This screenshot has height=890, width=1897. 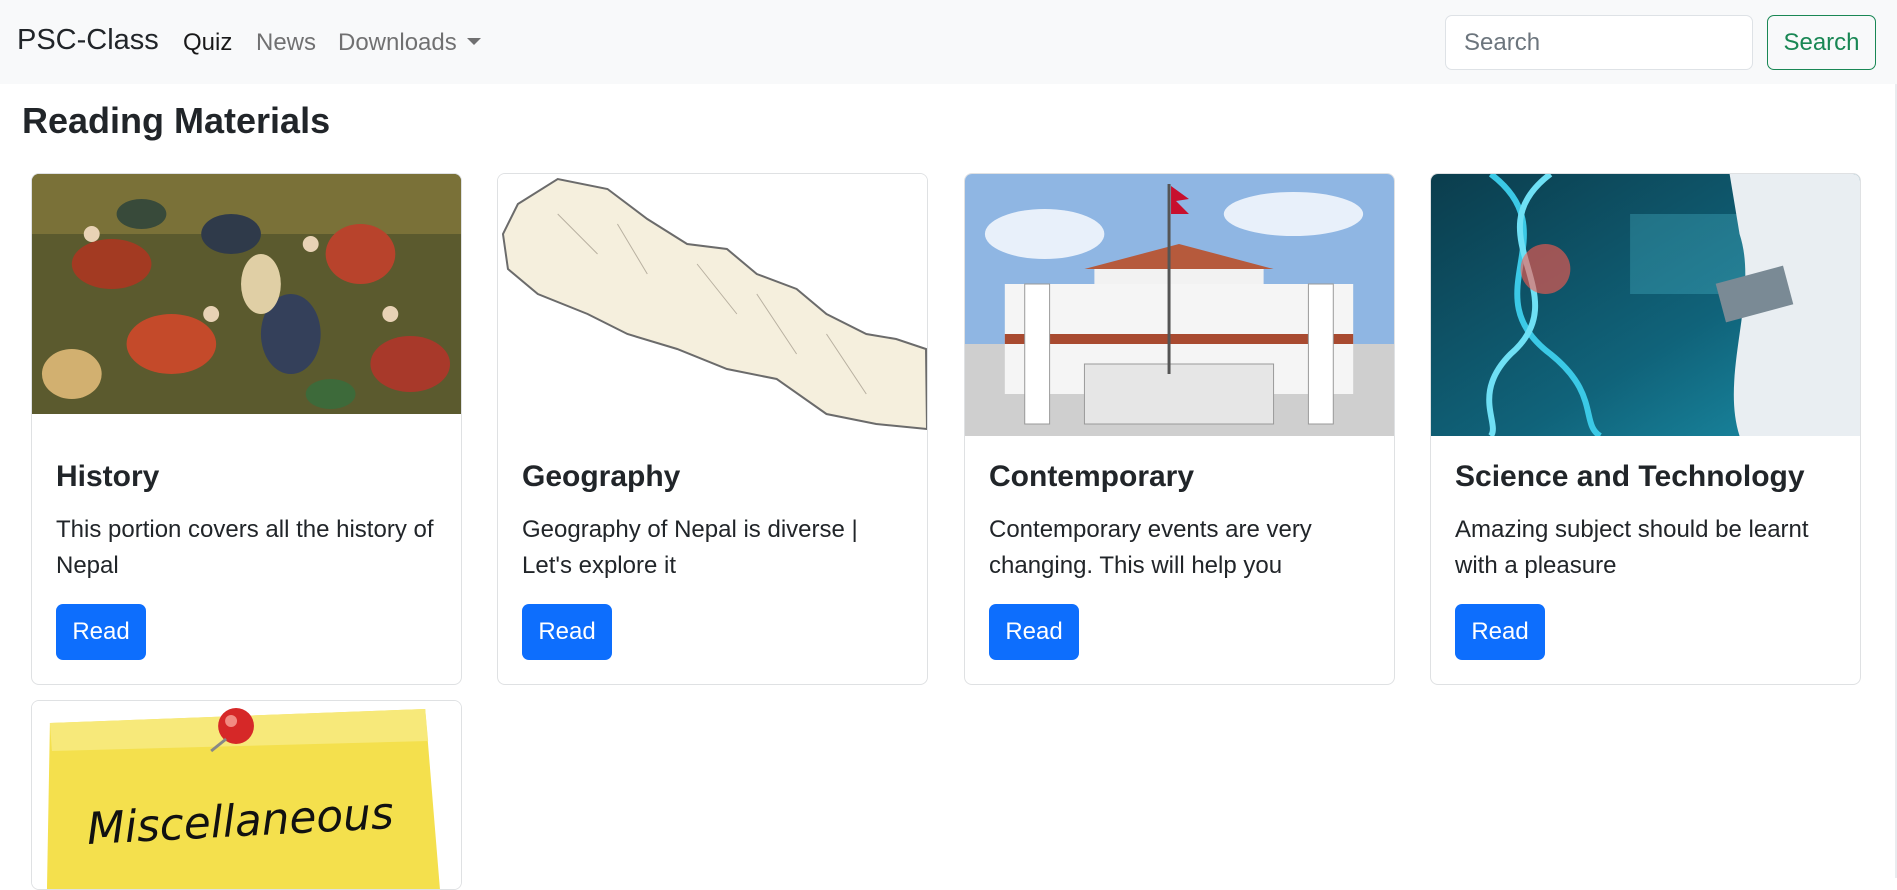 What do you see at coordinates (1092, 476) in the screenshot?
I see `card-title: Contemporary` at bounding box center [1092, 476].